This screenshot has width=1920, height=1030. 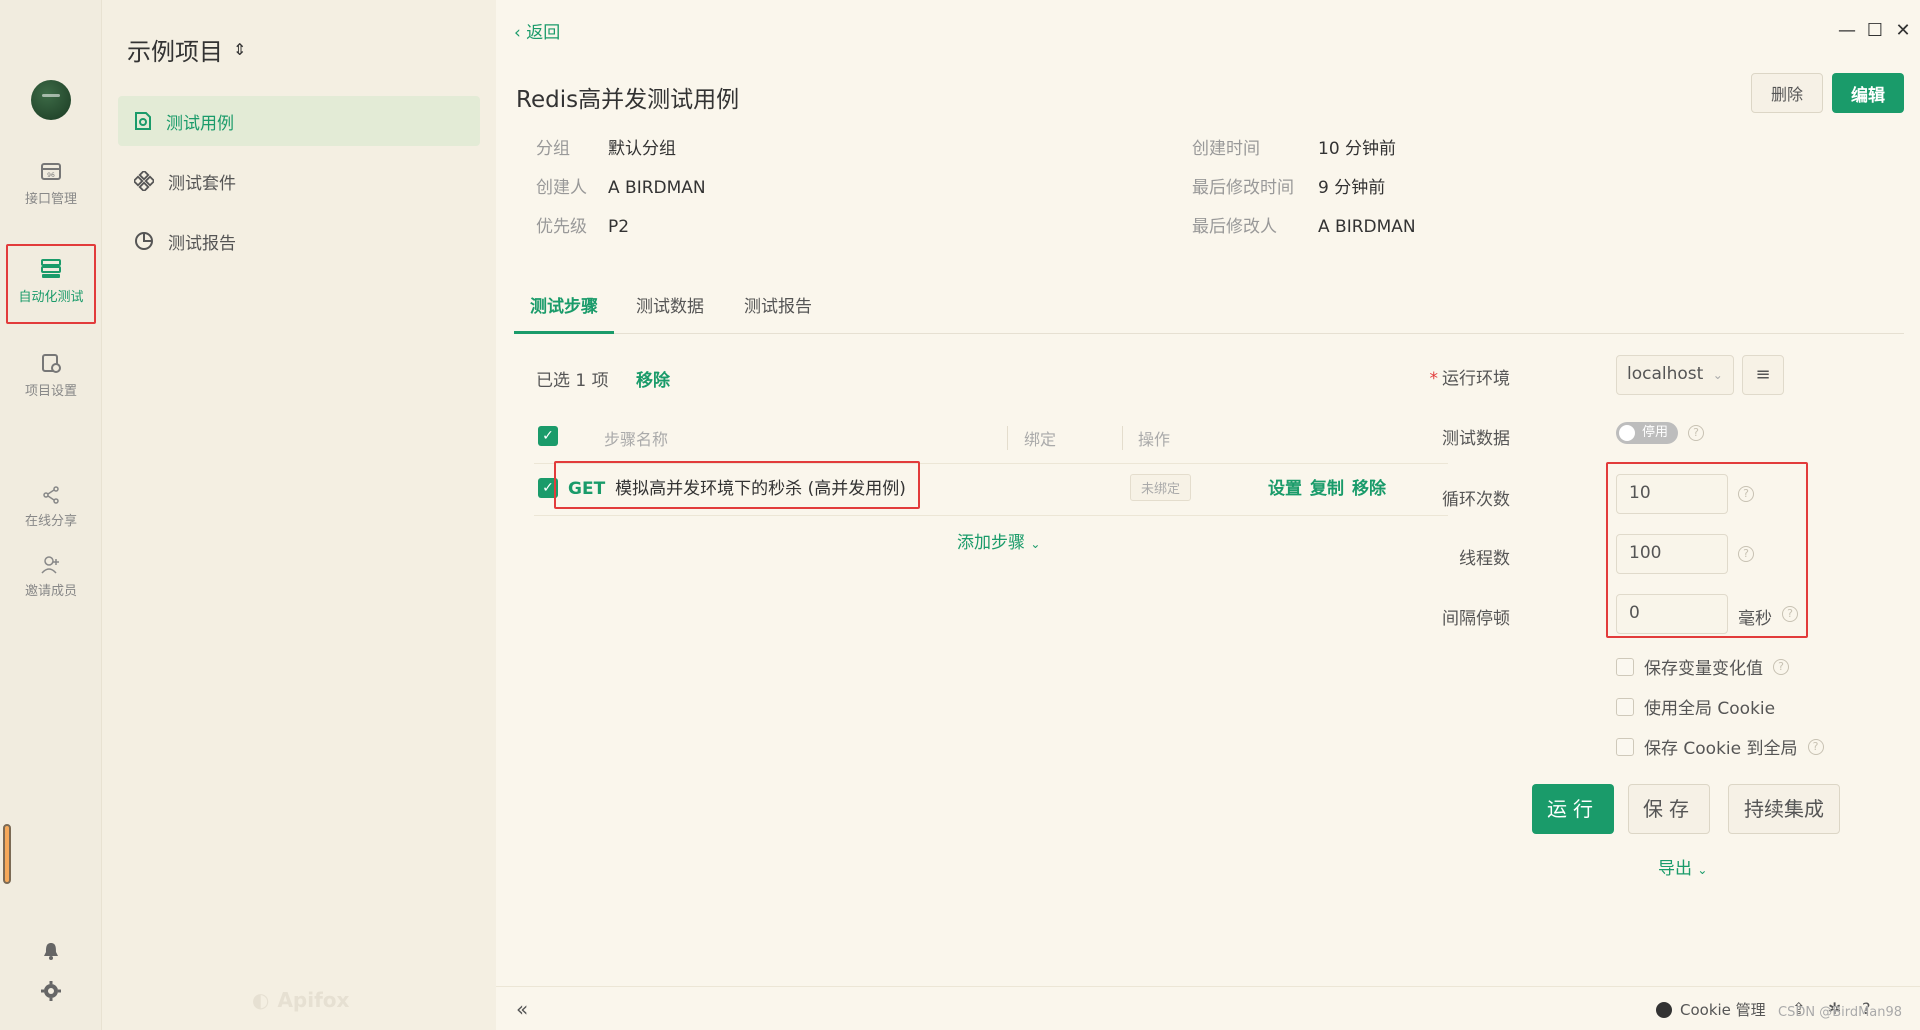 What do you see at coordinates (1476, 439) in the screenshot?
I see `test-data-label: 测试数据` at bounding box center [1476, 439].